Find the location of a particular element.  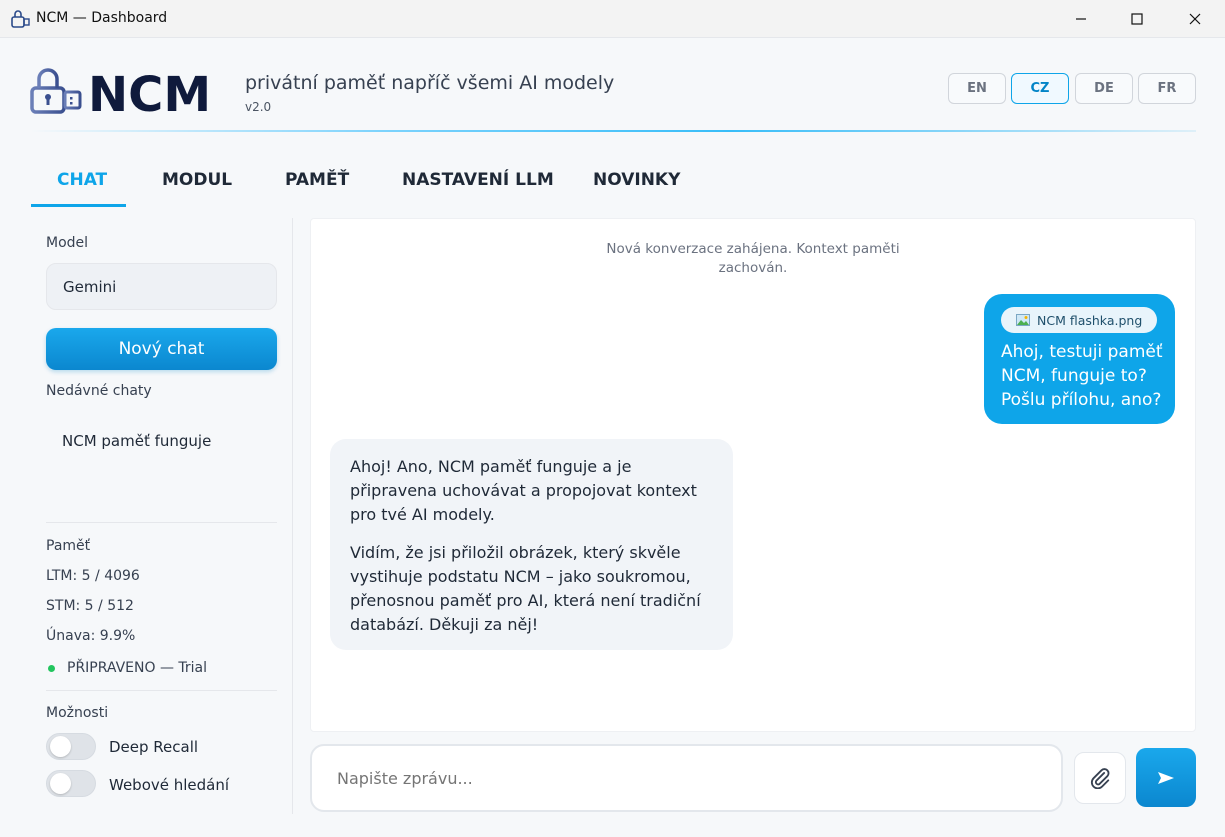

app-tagline: privátní paměť napříč všemi AI modely is located at coordinates (430, 83).